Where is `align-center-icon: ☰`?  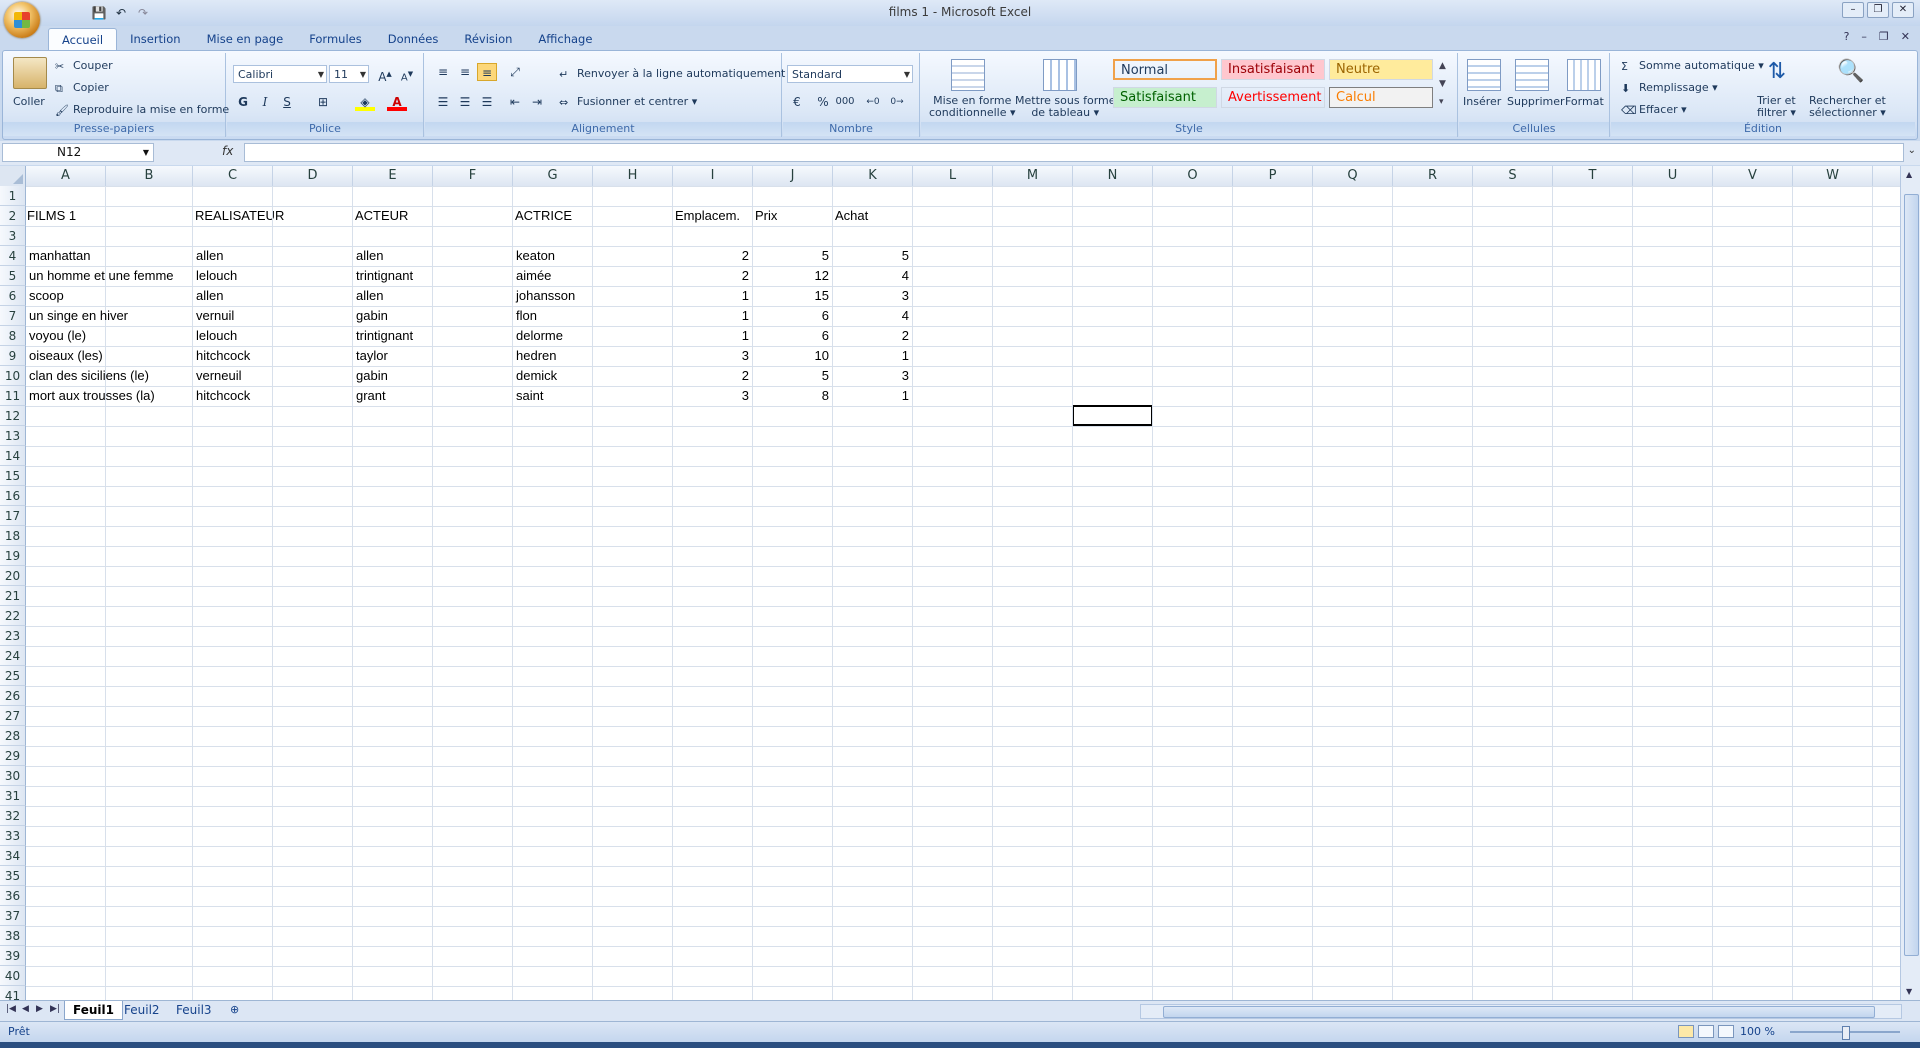
align-center-icon: ☰ is located at coordinates (465, 102).